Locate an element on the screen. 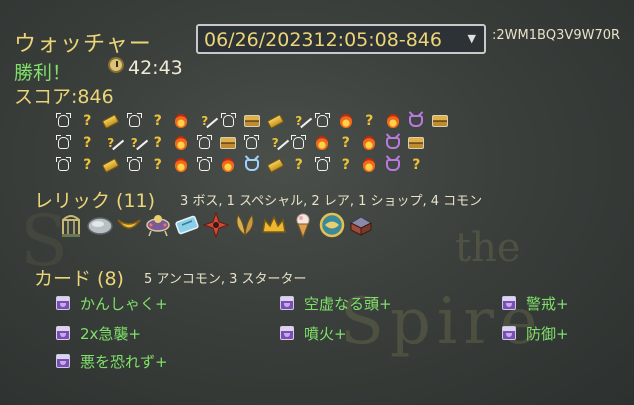 The image size is (634, 405). shuriken-icon is located at coordinates (215, 225).